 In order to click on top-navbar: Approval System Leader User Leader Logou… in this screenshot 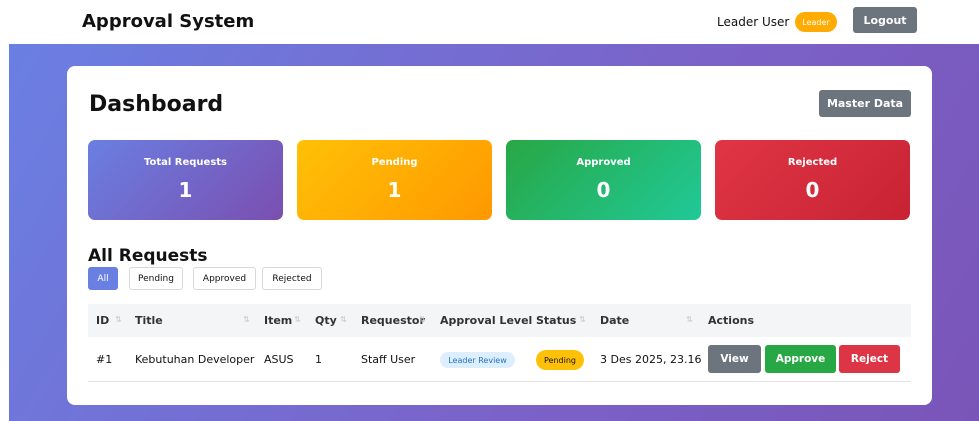, I will do `click(489, 22)`.